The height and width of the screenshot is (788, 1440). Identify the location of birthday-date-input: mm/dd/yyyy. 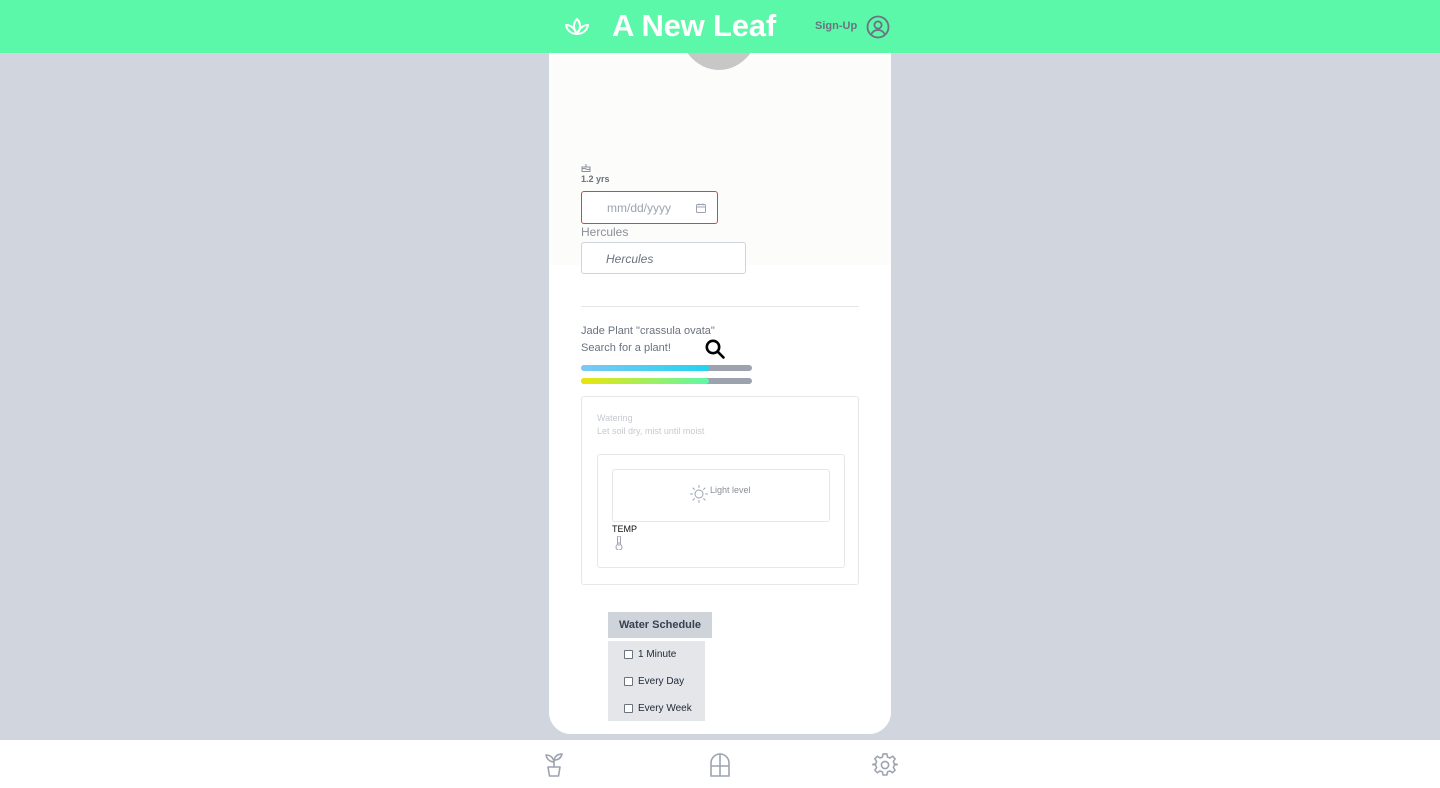
(649, 207).